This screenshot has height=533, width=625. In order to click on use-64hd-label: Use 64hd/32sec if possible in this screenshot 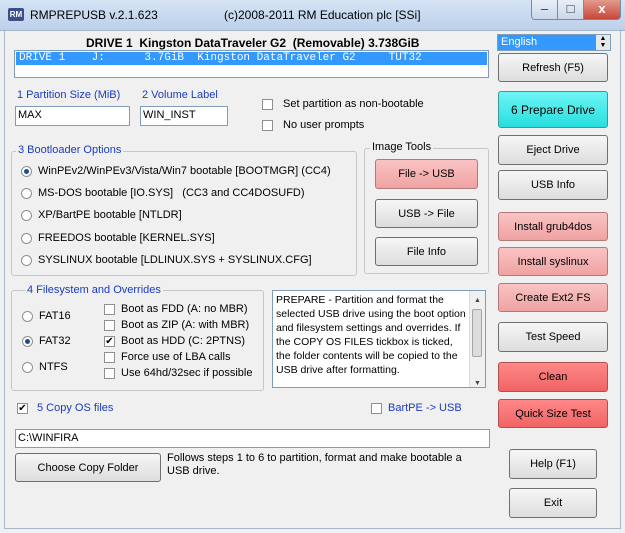, I will do `click(187, 373)`.